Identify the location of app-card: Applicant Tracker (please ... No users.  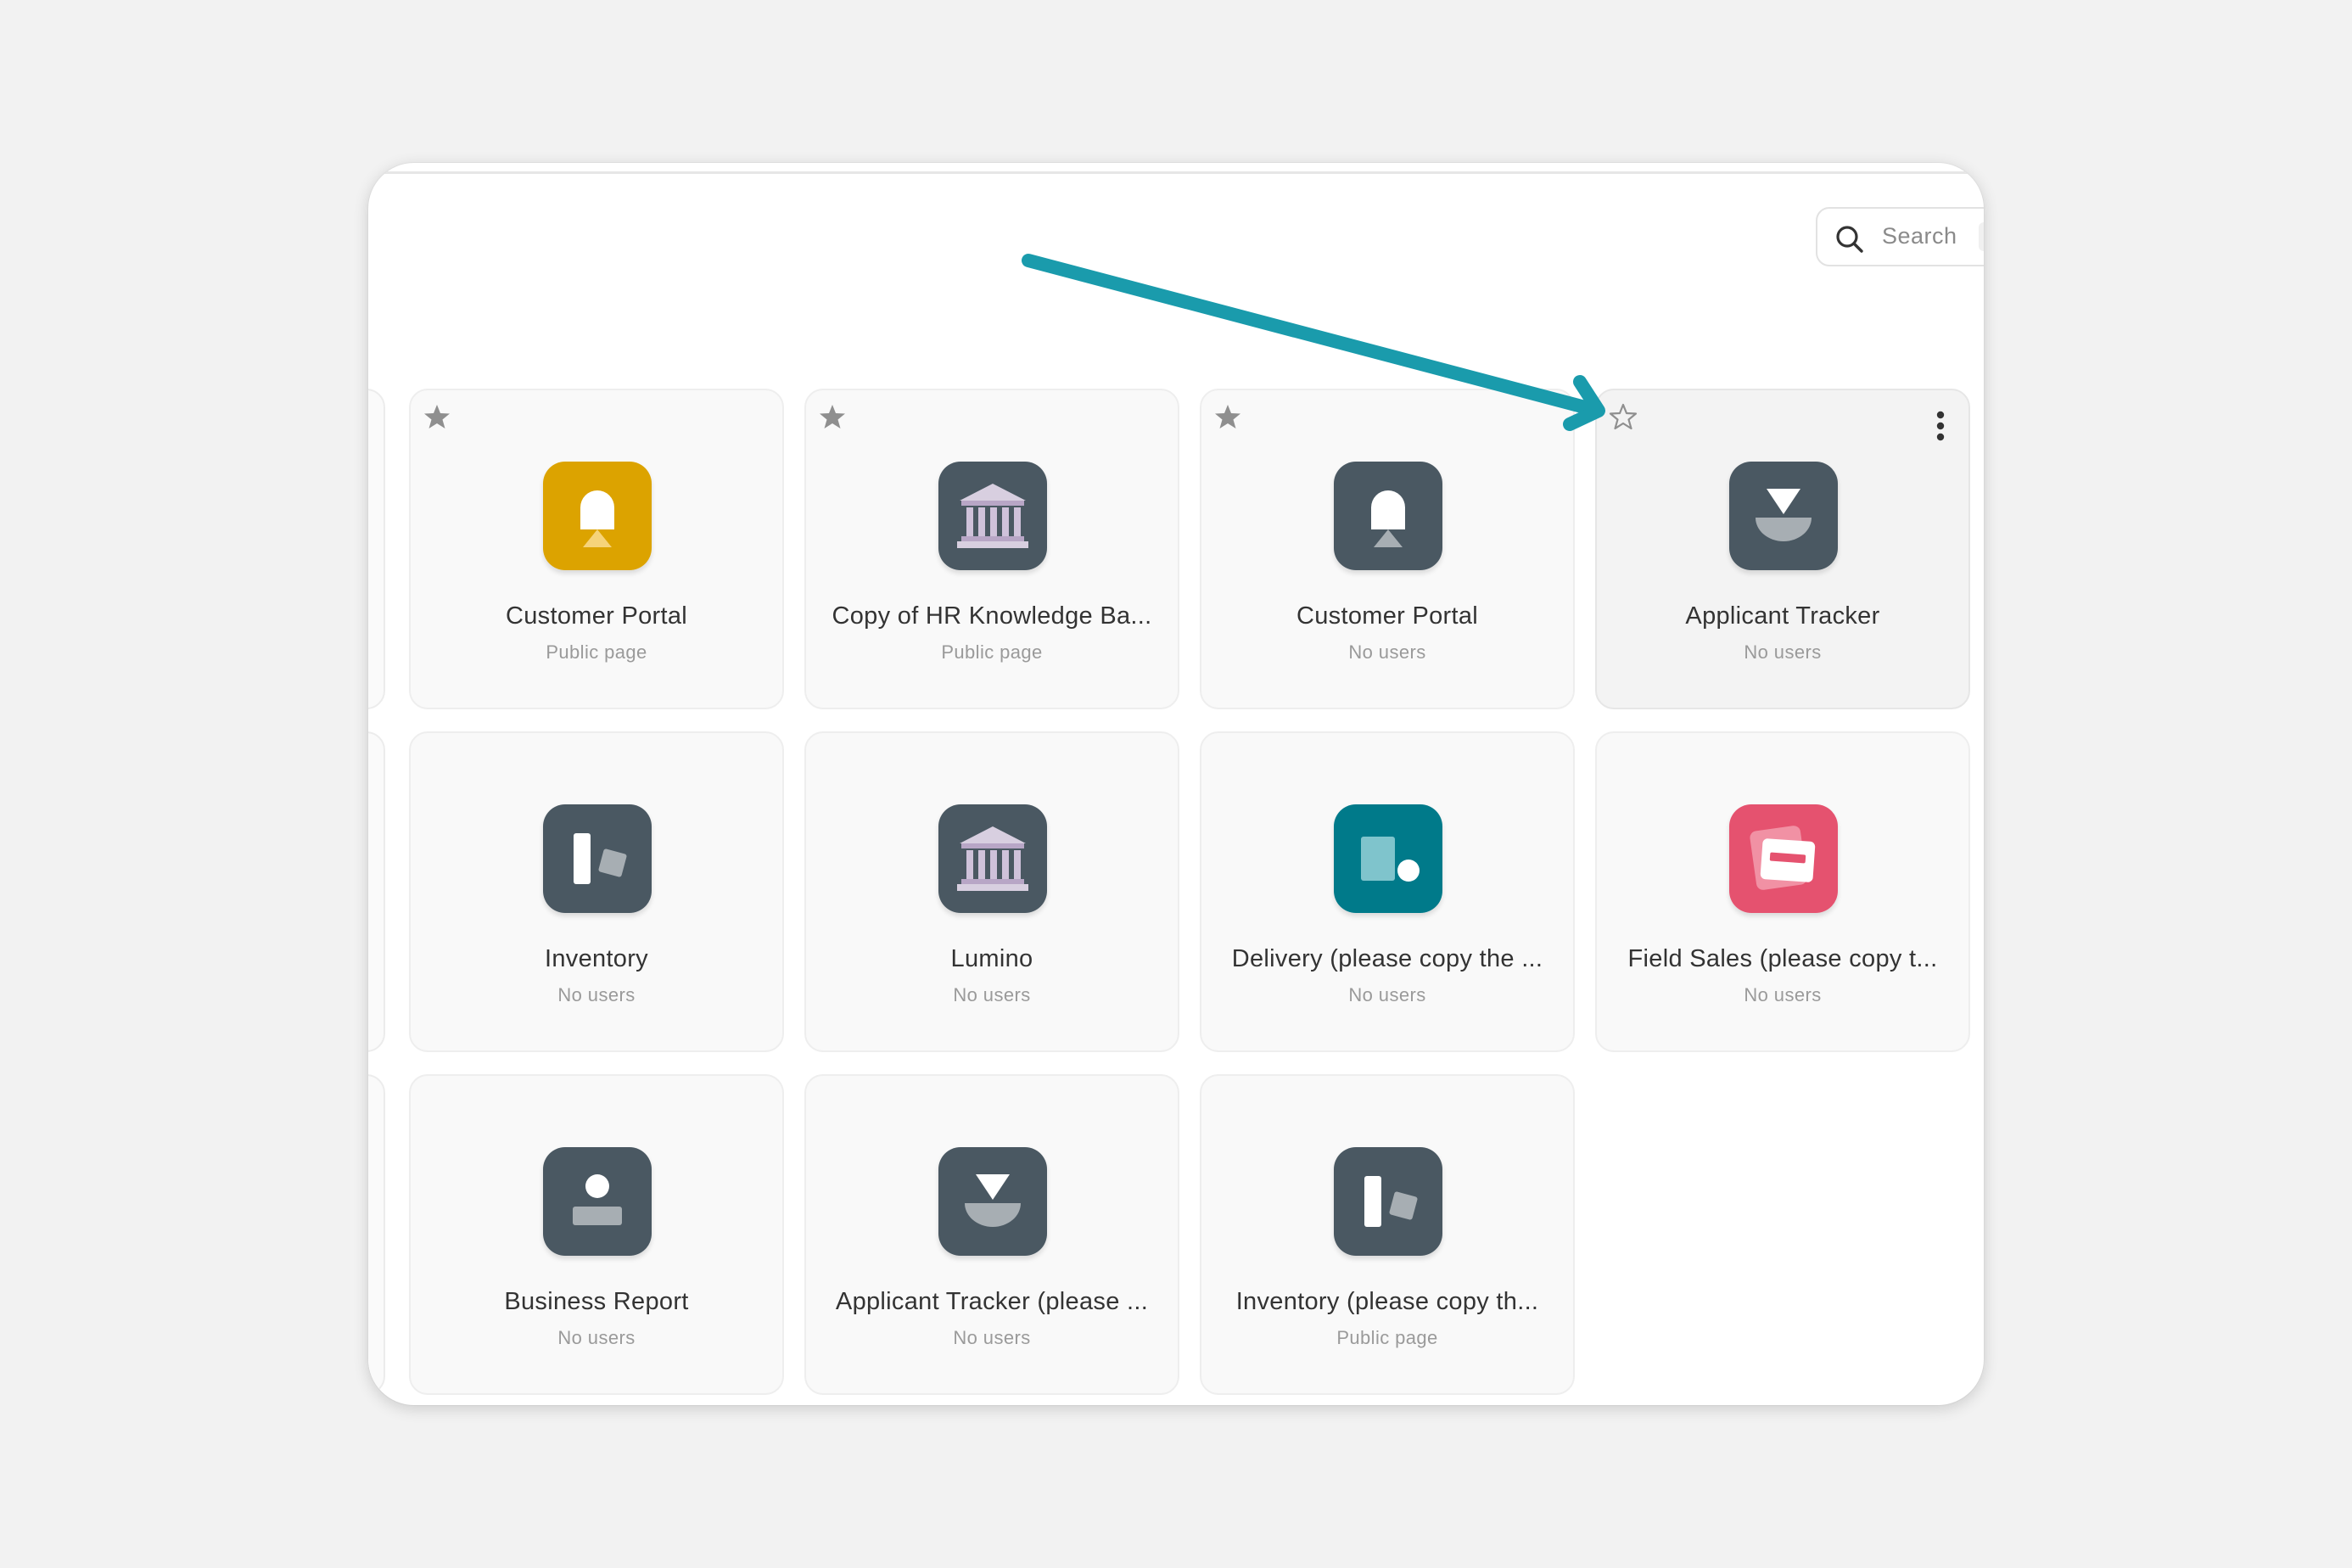
(992, 1235).